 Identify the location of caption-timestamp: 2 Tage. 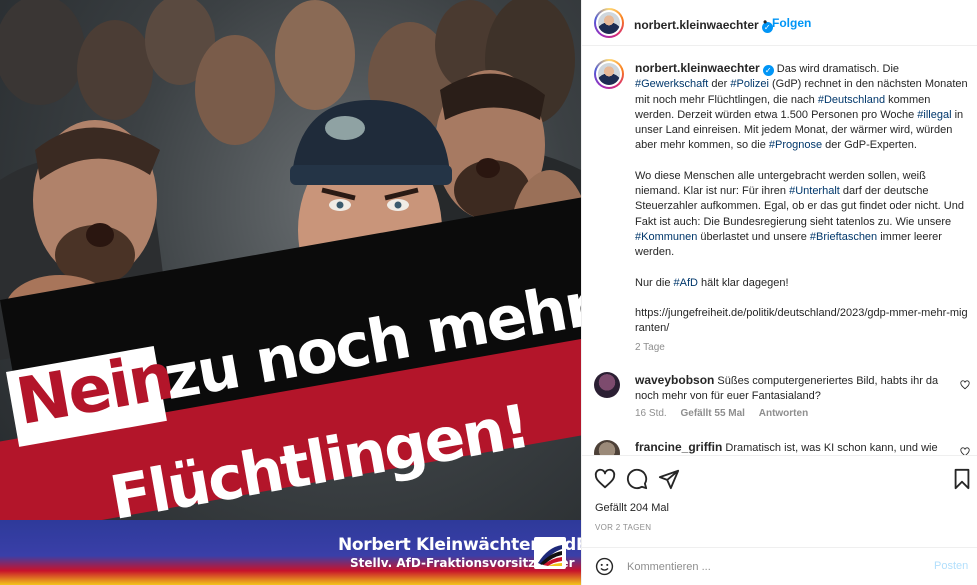
(650, 347).